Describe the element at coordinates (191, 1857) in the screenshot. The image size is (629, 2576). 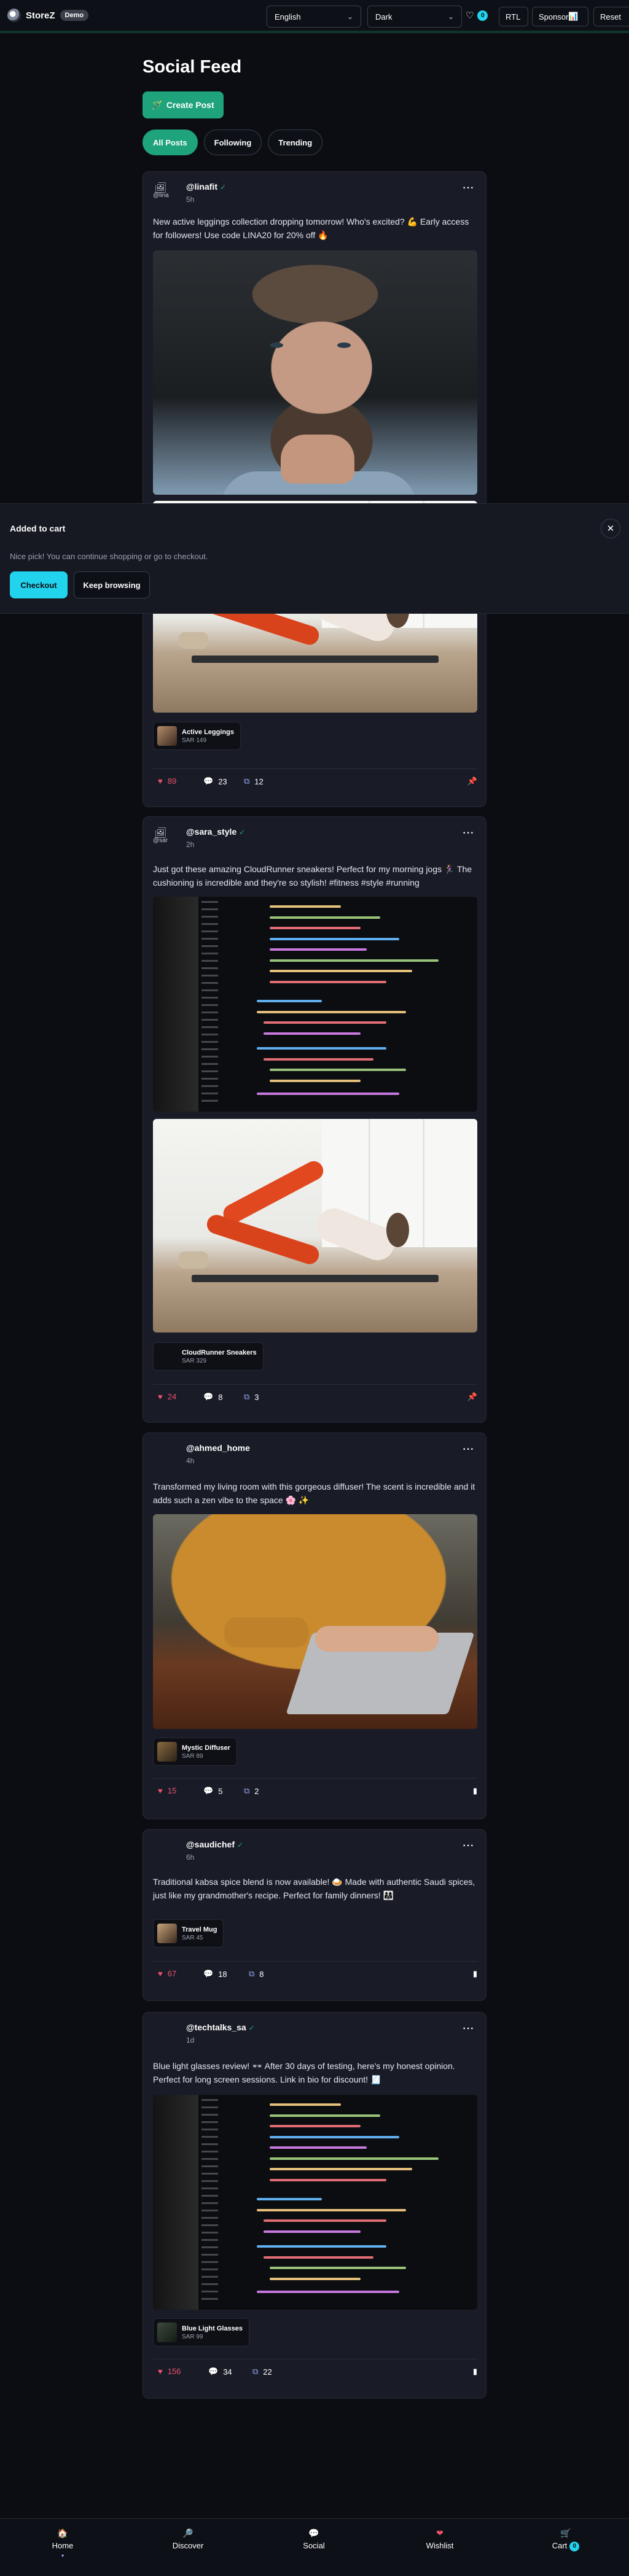
I see `post-time: 6h` at that location.